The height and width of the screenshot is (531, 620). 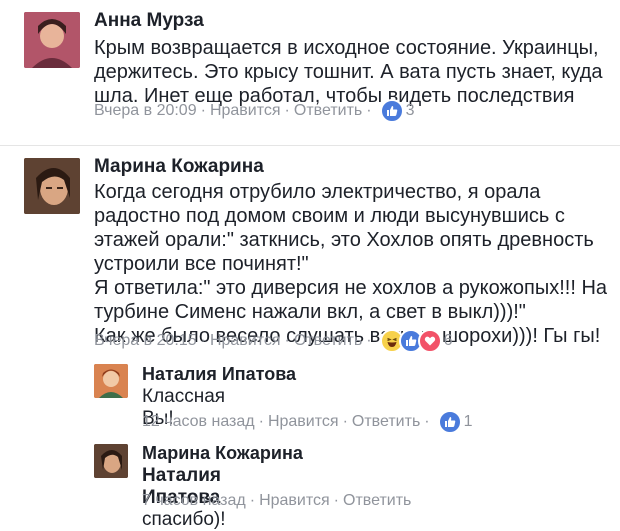 What do you see at coordinates (194, 501) in the screenshot?
I see `reply-timestamp: 7 часов назад` at bounding box center [194, 501].